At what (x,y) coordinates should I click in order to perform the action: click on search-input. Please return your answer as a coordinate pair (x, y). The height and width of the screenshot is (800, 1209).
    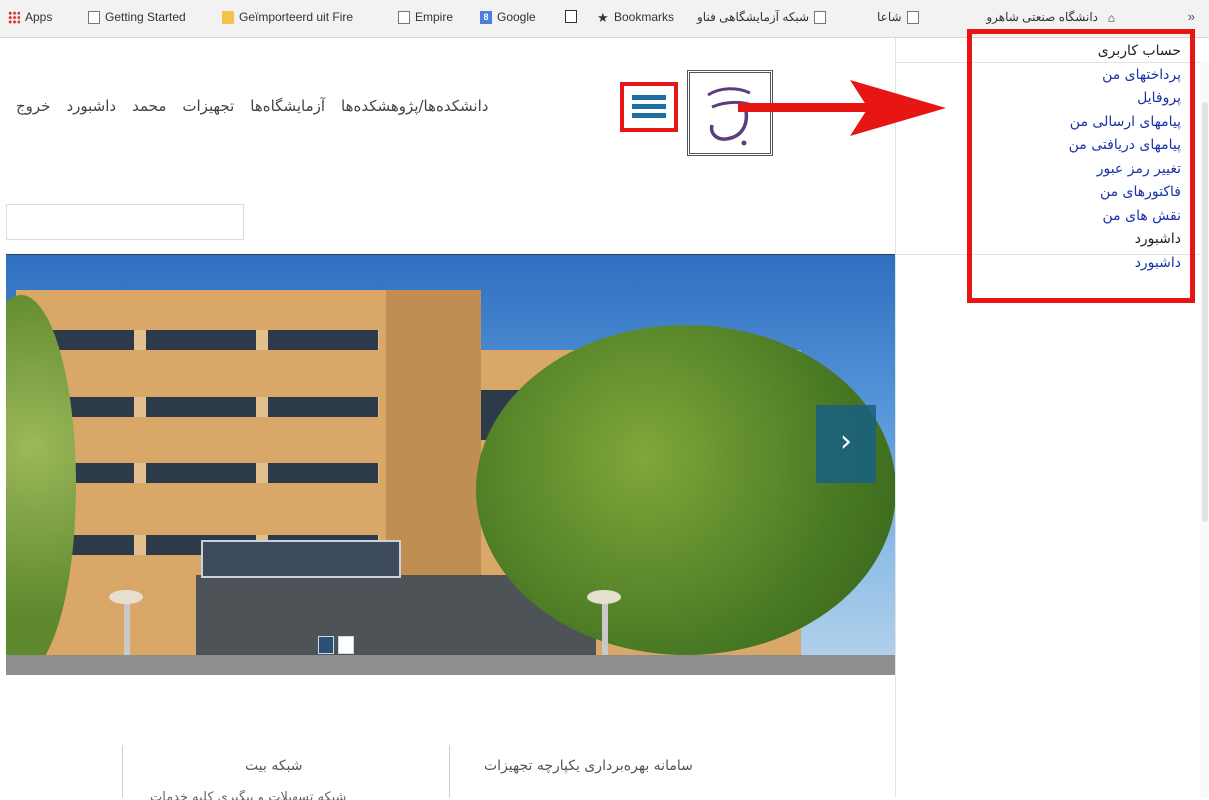
    Looking at the image, I should click on (125, 222).